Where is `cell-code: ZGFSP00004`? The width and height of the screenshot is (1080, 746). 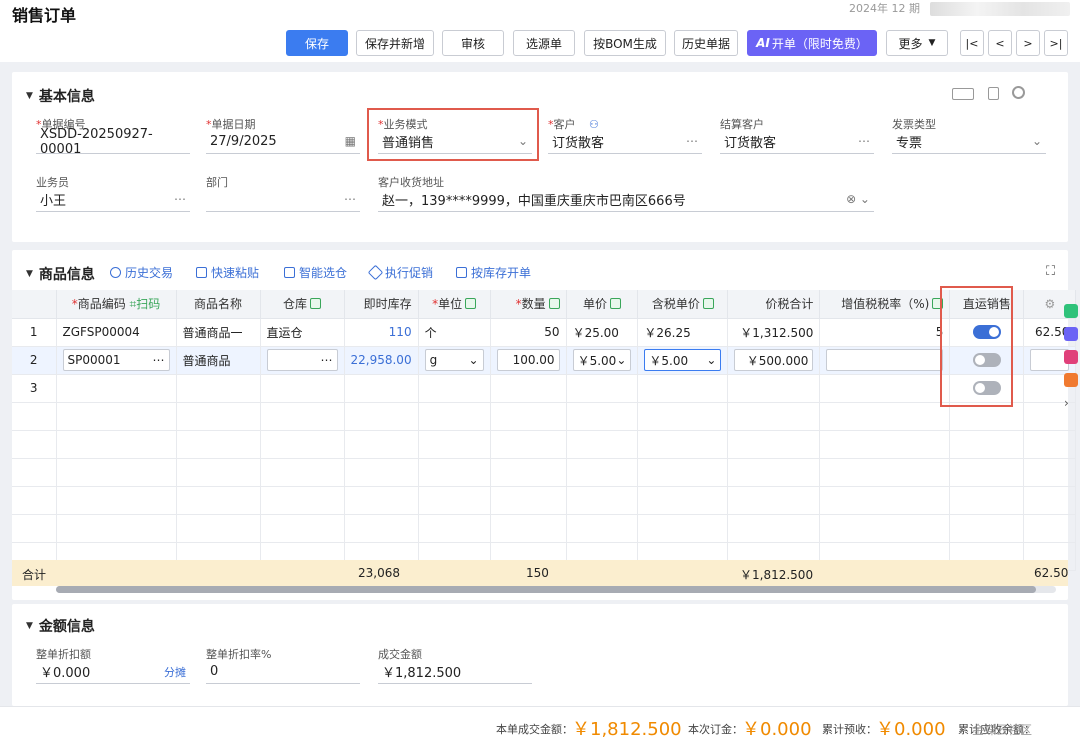 cell-code: ZGFSP00004 is located at coordinates (116, 332).